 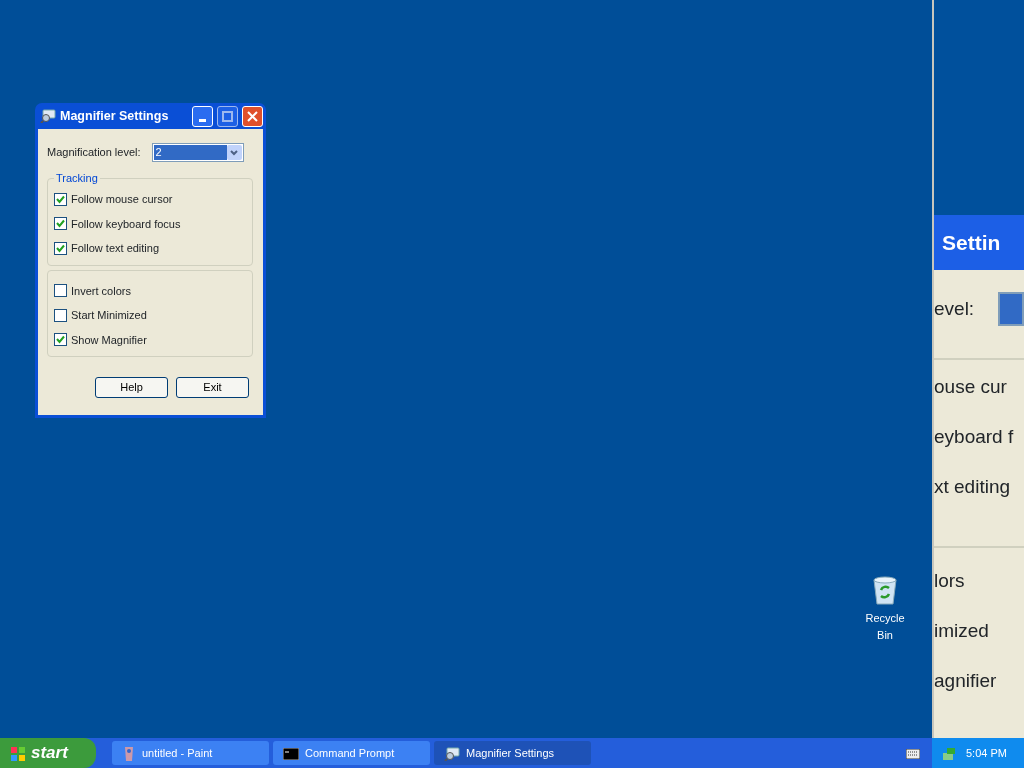 I want to click on checkbox-label: Follow text editing, so click(x=115, y=248).